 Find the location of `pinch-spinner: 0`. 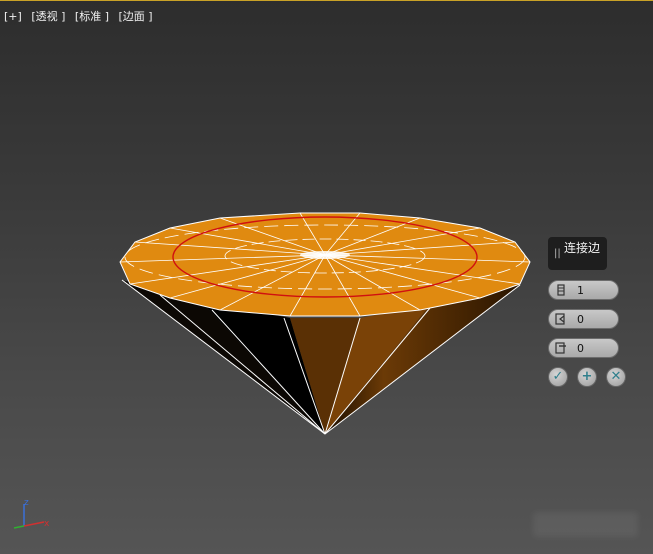

pinch-spinner: 0 is located at coordinates (583, 319).